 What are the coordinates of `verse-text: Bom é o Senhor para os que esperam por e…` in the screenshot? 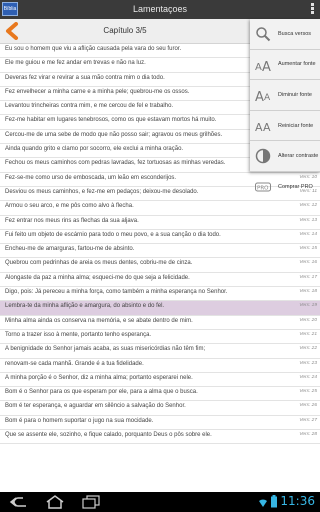 It's located at (101, 392).